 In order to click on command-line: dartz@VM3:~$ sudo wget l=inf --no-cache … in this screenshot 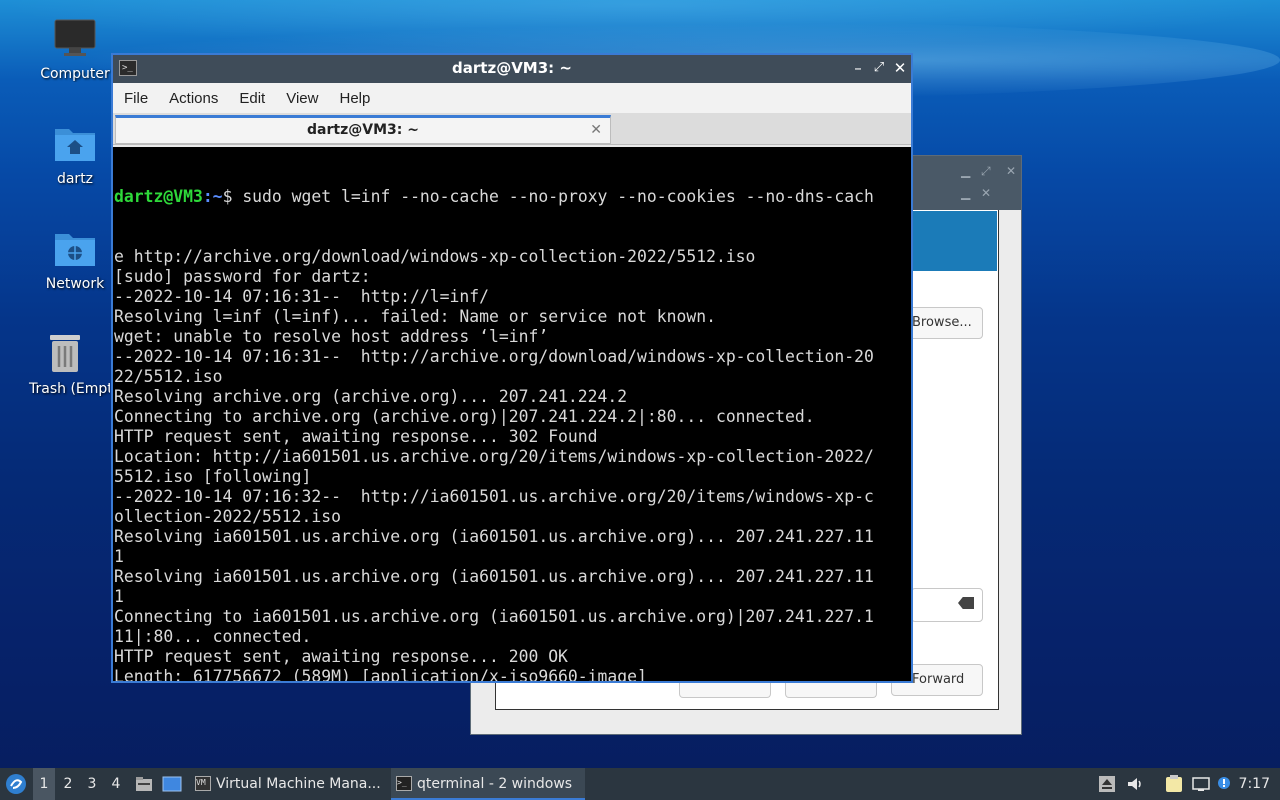, I will do `click(512, 197)`.